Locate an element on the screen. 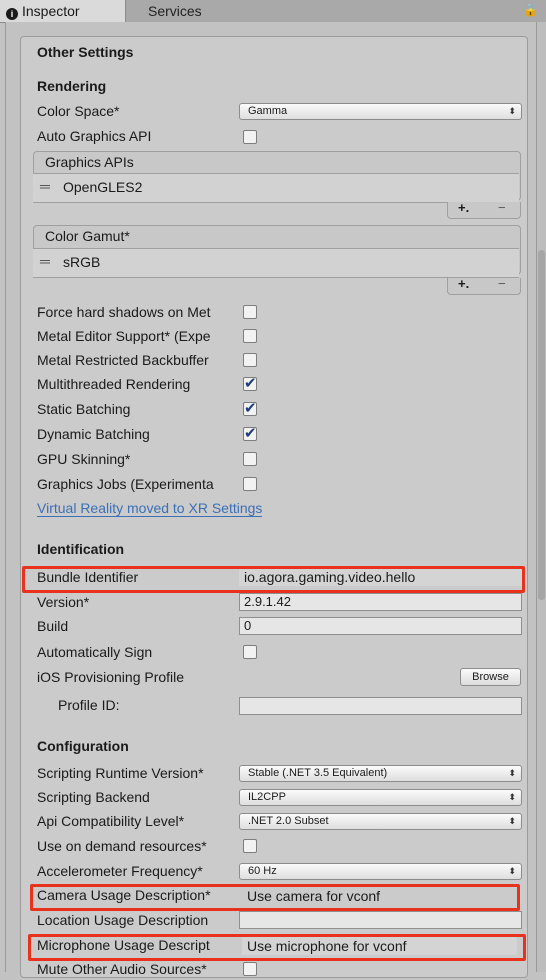  gpu-skinning-checkbox is located at coordinates (250, 459).